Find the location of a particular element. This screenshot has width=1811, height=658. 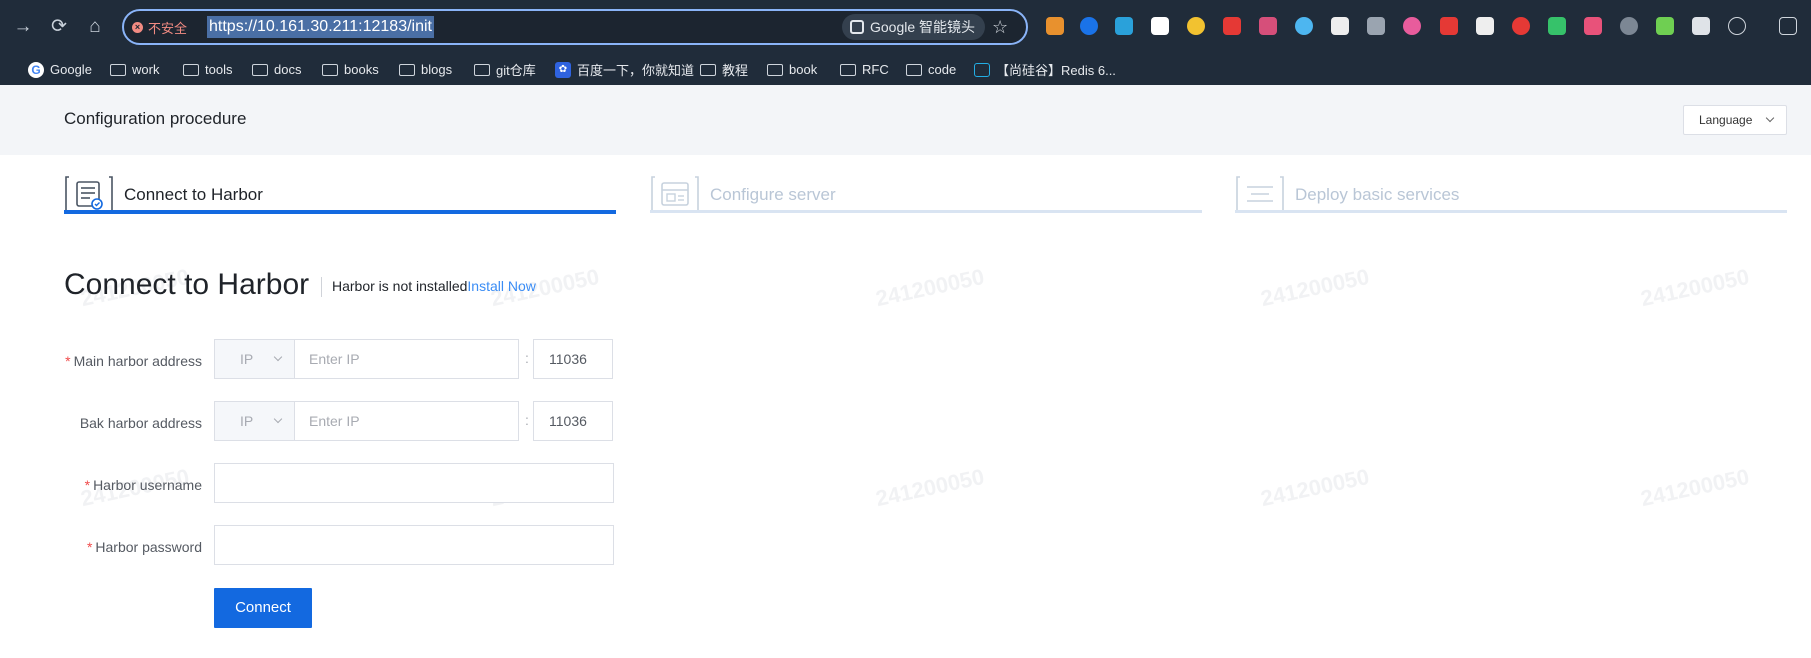

language-label: Language is located at coordinates (1726, 120).